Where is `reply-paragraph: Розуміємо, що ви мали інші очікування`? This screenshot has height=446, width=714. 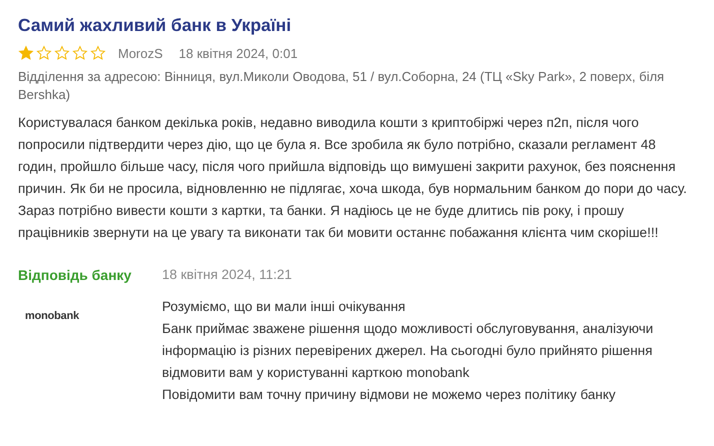
reply-paragraph: Розуміємо, що ви мали інші очікування is located at coordinates (284, 307).